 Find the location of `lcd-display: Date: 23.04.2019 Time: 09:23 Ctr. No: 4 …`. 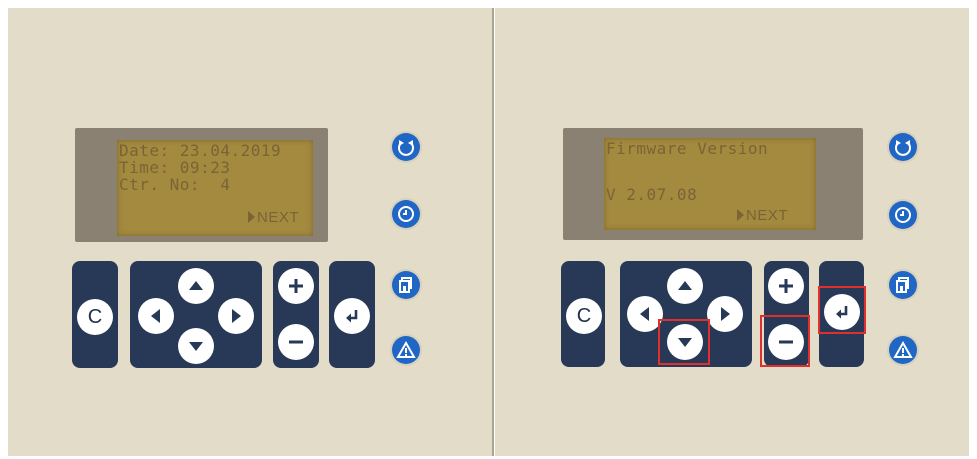

lcd-display: Date: 23.04.2019 Time: 09:23 Ctr. No: 4 … is located at coordinates (215, 188).